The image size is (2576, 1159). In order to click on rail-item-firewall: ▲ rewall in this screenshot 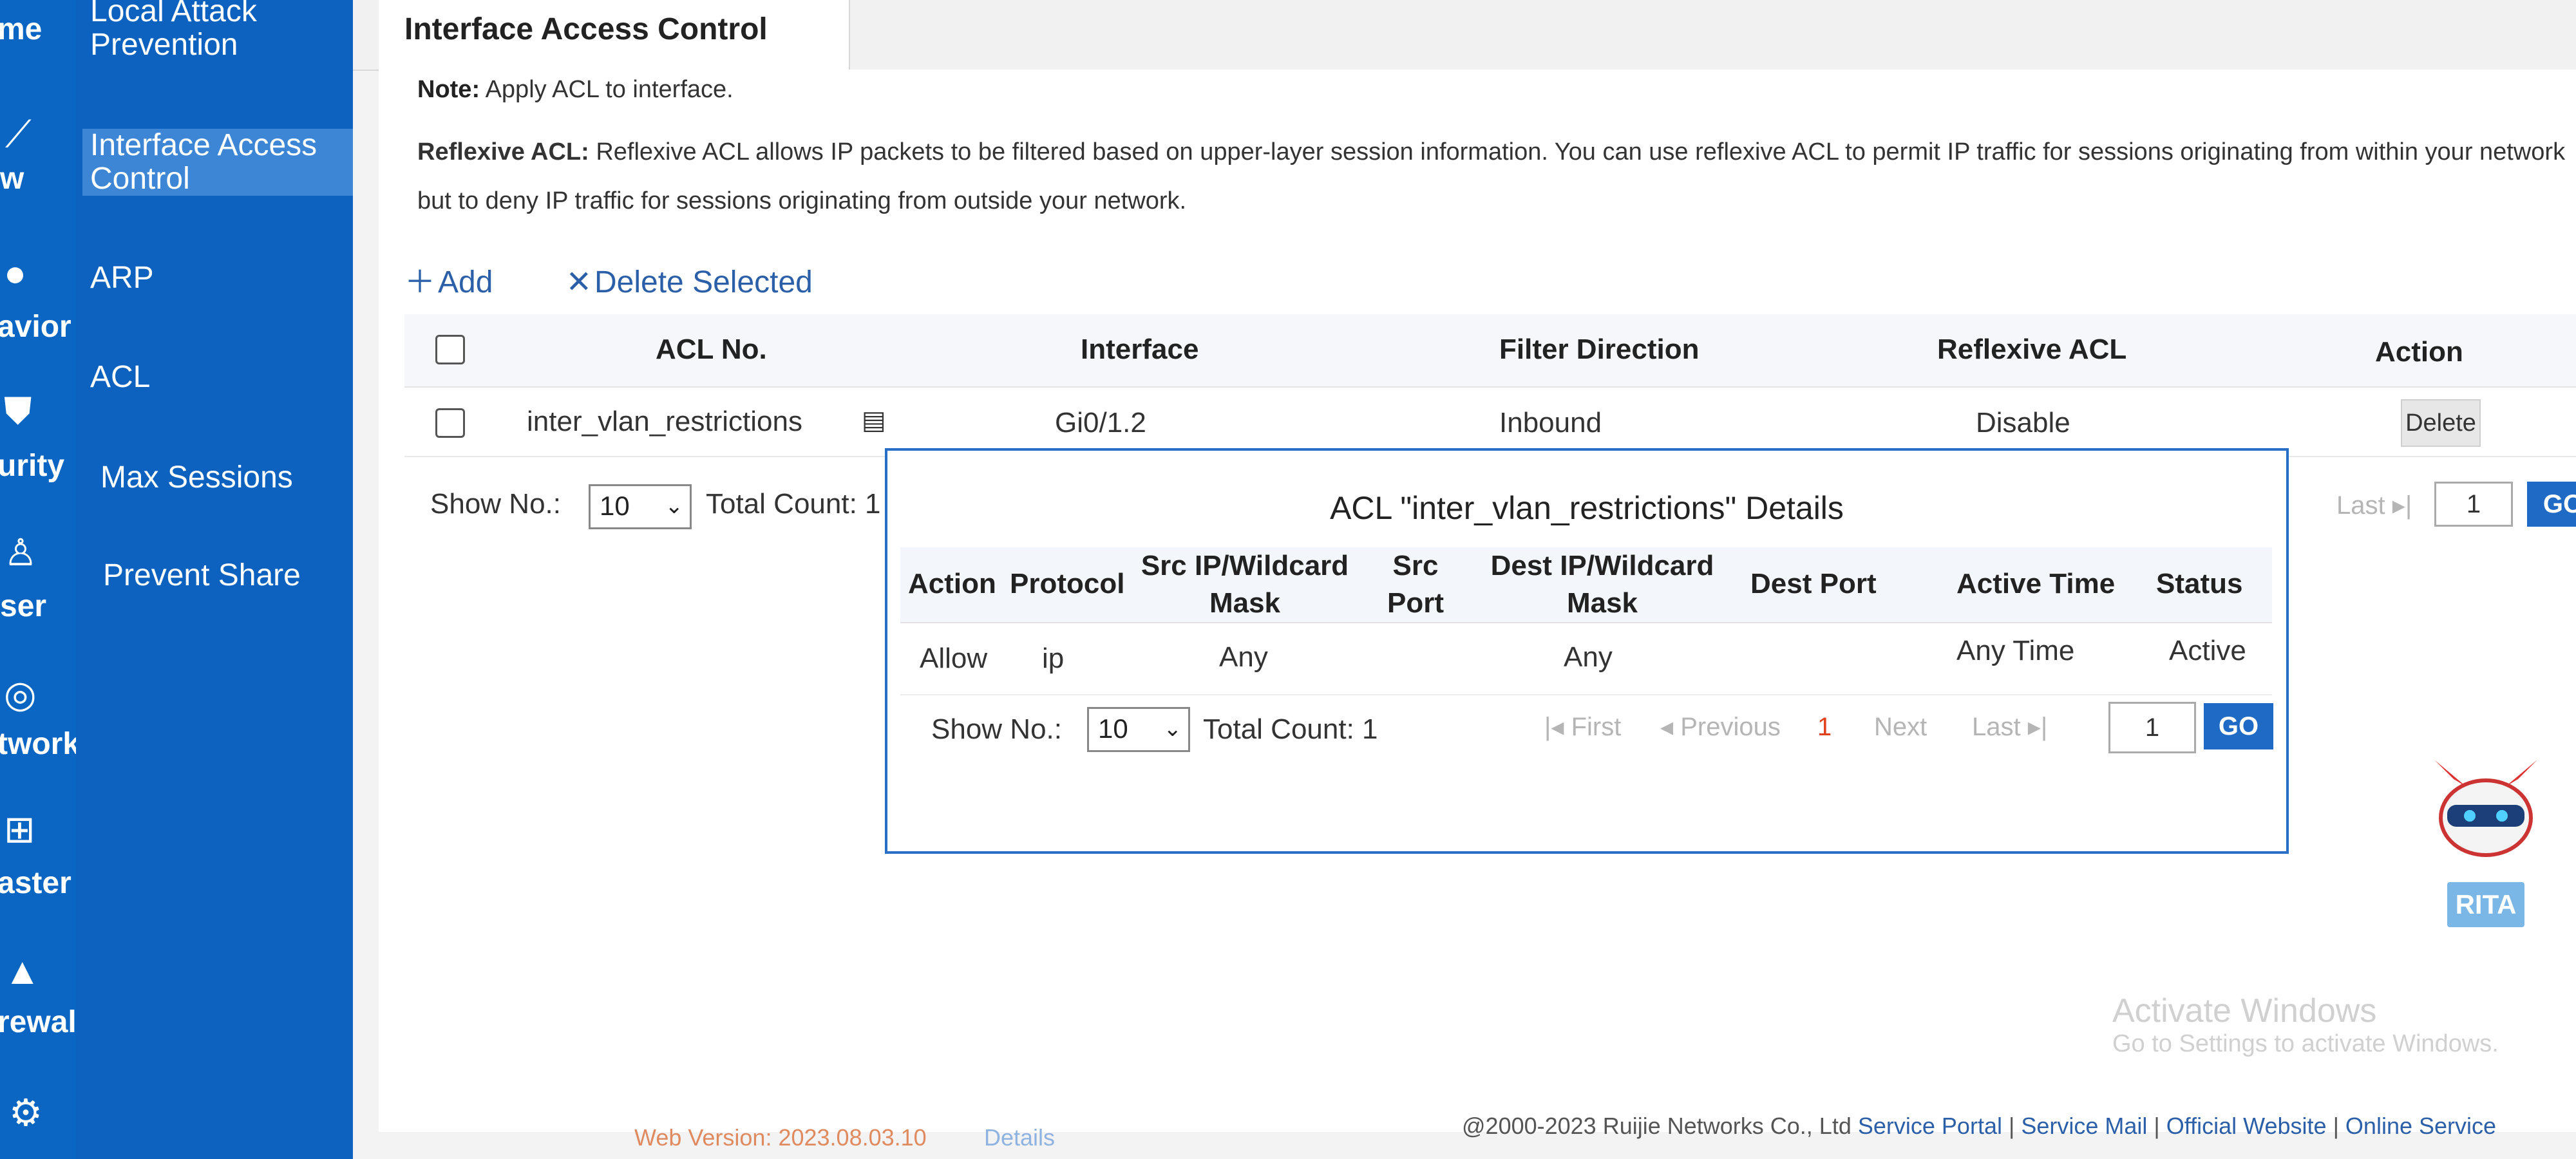, I will do `click(42, 1000)`.